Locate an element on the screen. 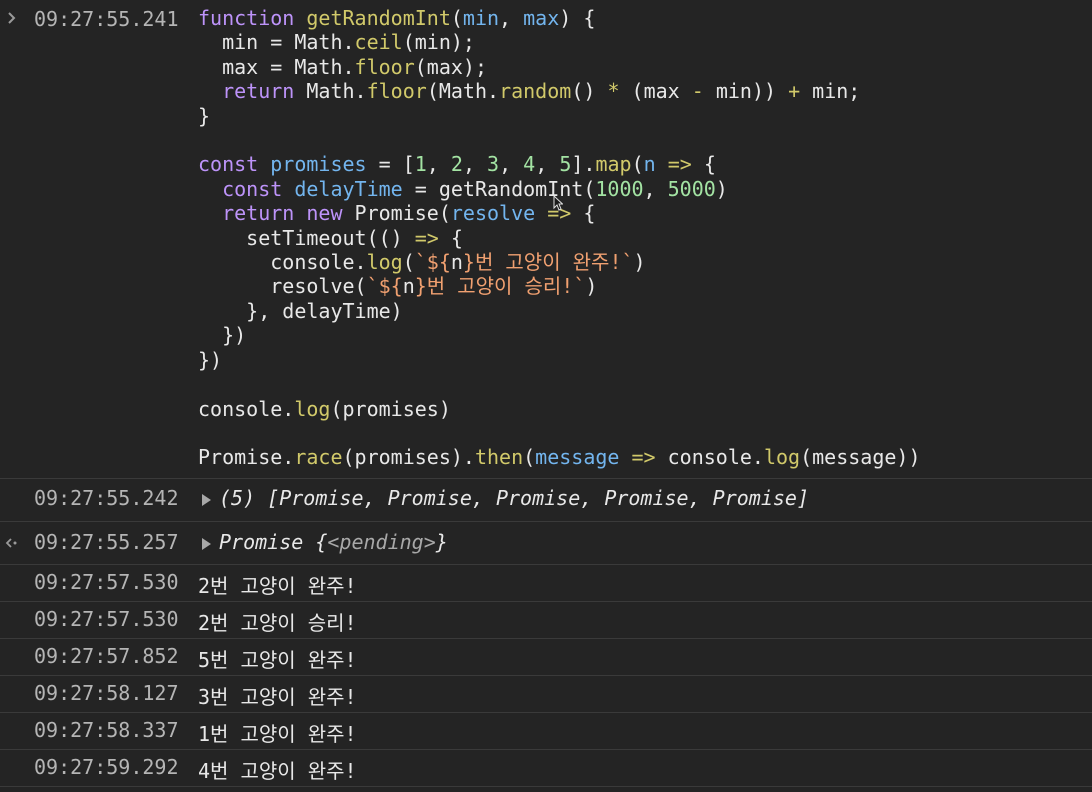 This screenshot has width=1092, height=792. log-message: 5번 고양이 완주! is located at coordinates (277, 660).